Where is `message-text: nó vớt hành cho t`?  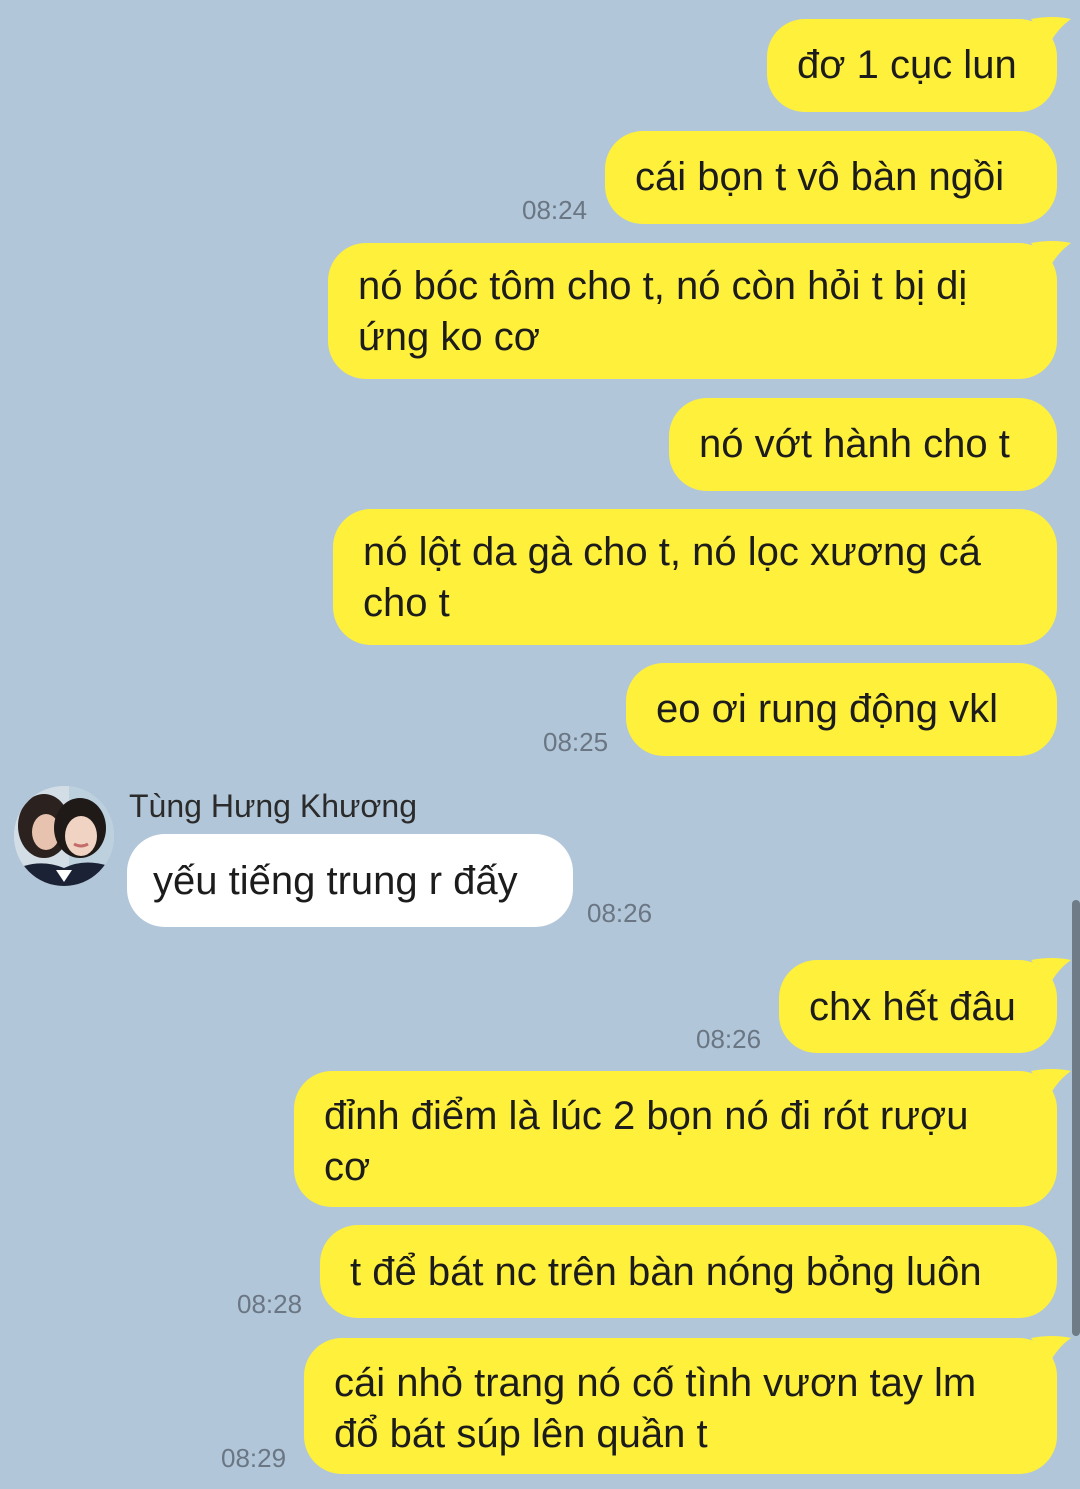
message-text: nó vớt hành cho t is located at coordinates (854, 444).